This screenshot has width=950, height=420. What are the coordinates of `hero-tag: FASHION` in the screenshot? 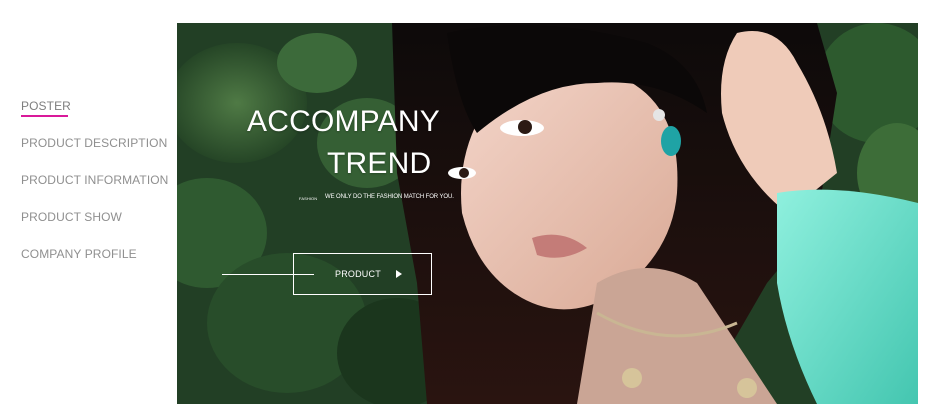 It's located at (308, 198).